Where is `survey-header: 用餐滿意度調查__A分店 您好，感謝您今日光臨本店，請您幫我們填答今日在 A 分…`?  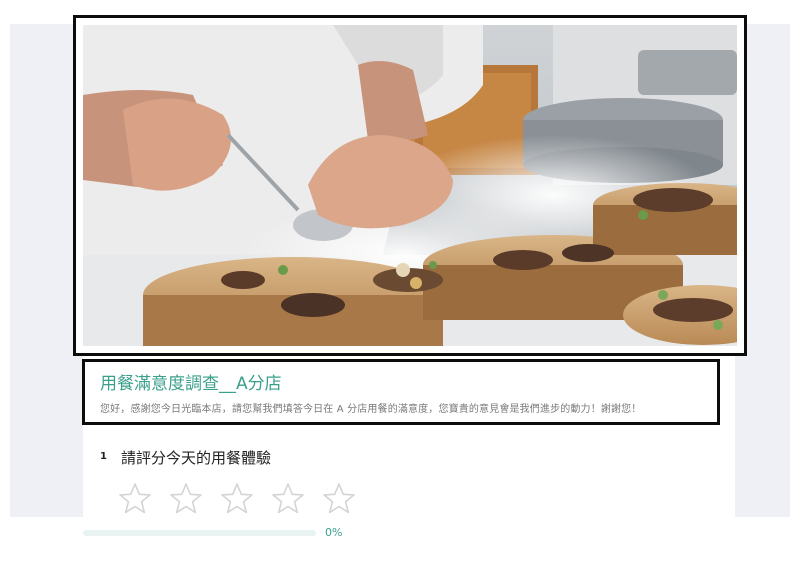
survey-header: 用餐滿意度調查__A分店 您好，感謝您今日光臨本店，請您幫我們填答今日在 A 分… is located at coordinates (401, 392).